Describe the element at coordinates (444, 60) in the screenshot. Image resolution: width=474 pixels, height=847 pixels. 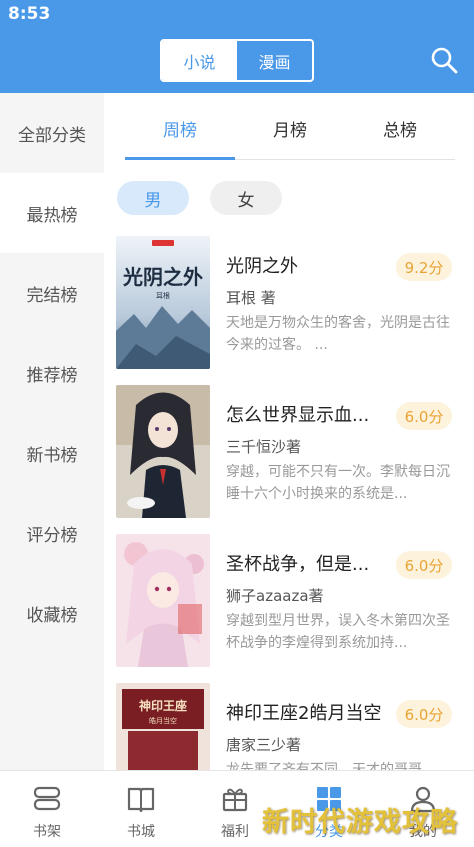
I see `search-icon` at that location.